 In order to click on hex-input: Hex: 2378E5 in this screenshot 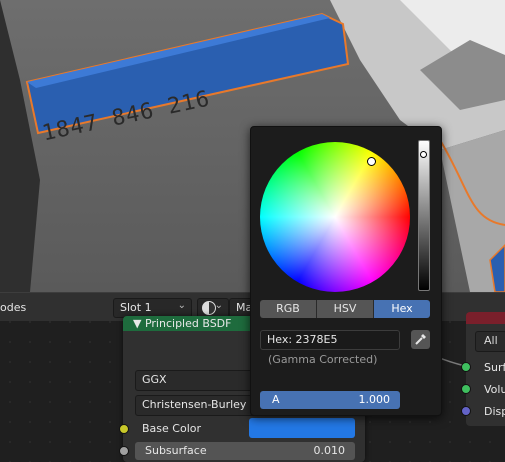, I will do `click(330, 340)`.